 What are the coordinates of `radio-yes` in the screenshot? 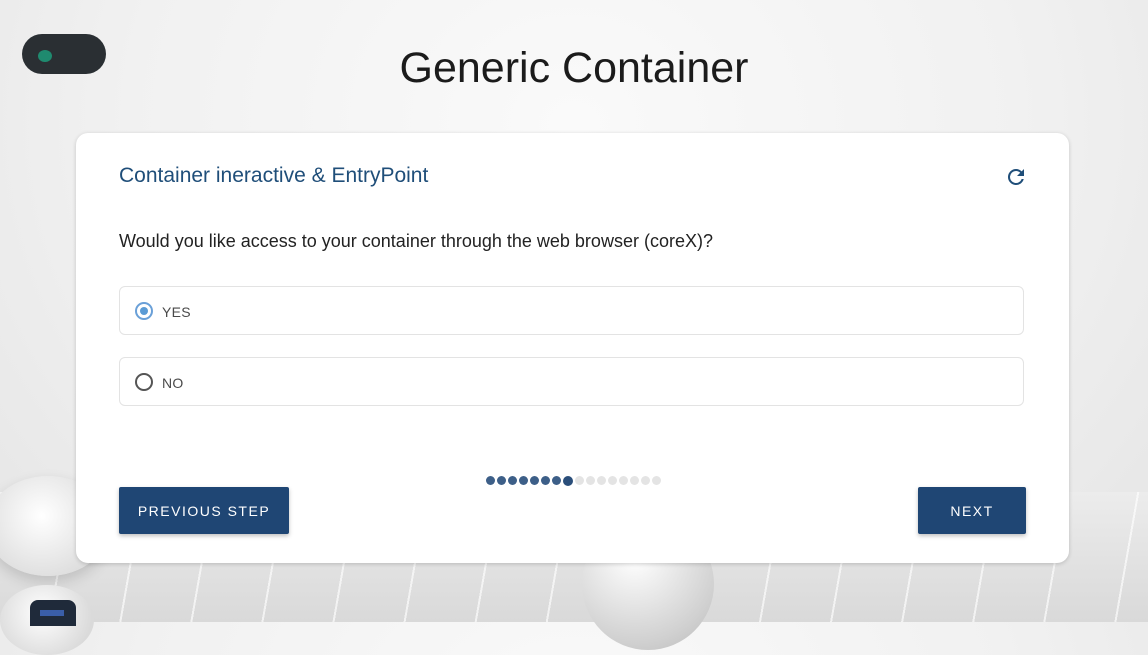 It's located at (144, 311).